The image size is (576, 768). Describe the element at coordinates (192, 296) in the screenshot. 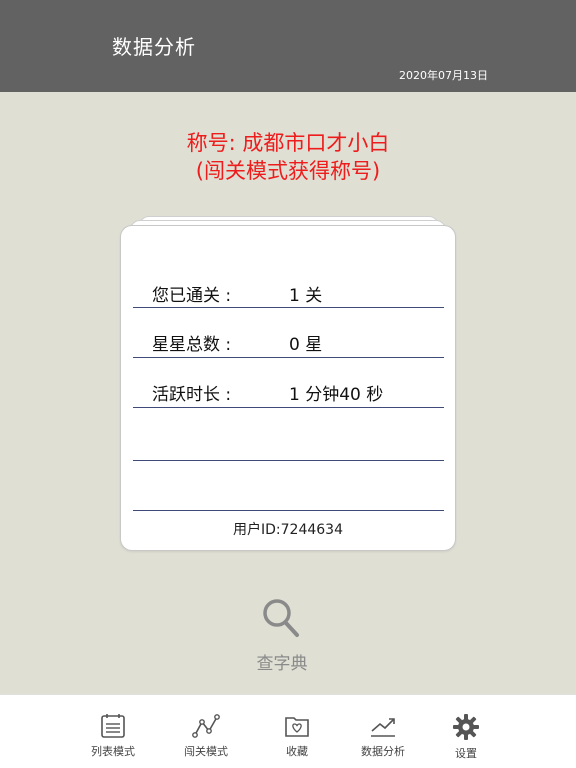

I see `stat-label-levels: 您已通关 :` at that location.